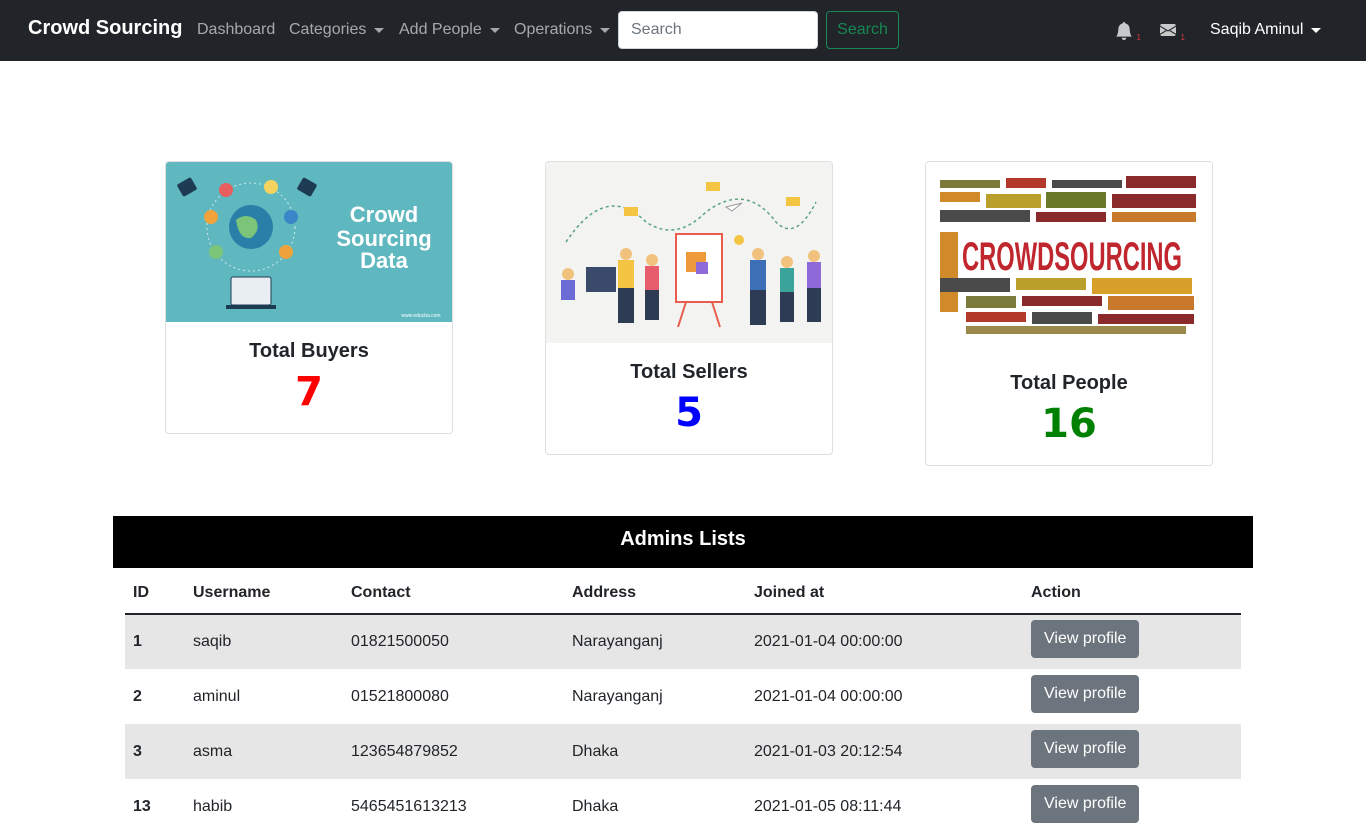 The image size is (1366, 834). Describe the element at coordinates (400, 696) in the screenshot. I see `cell-contact: 01521800080` at that location.